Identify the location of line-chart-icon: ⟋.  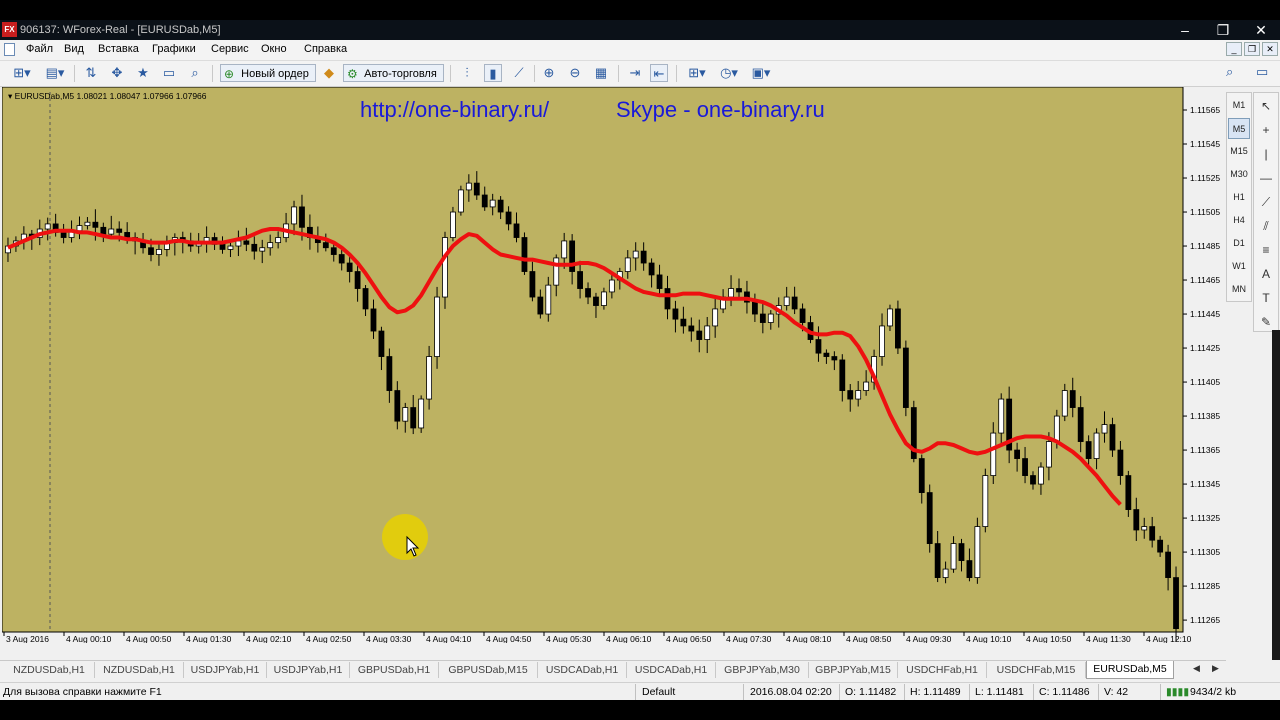
(519, 73).